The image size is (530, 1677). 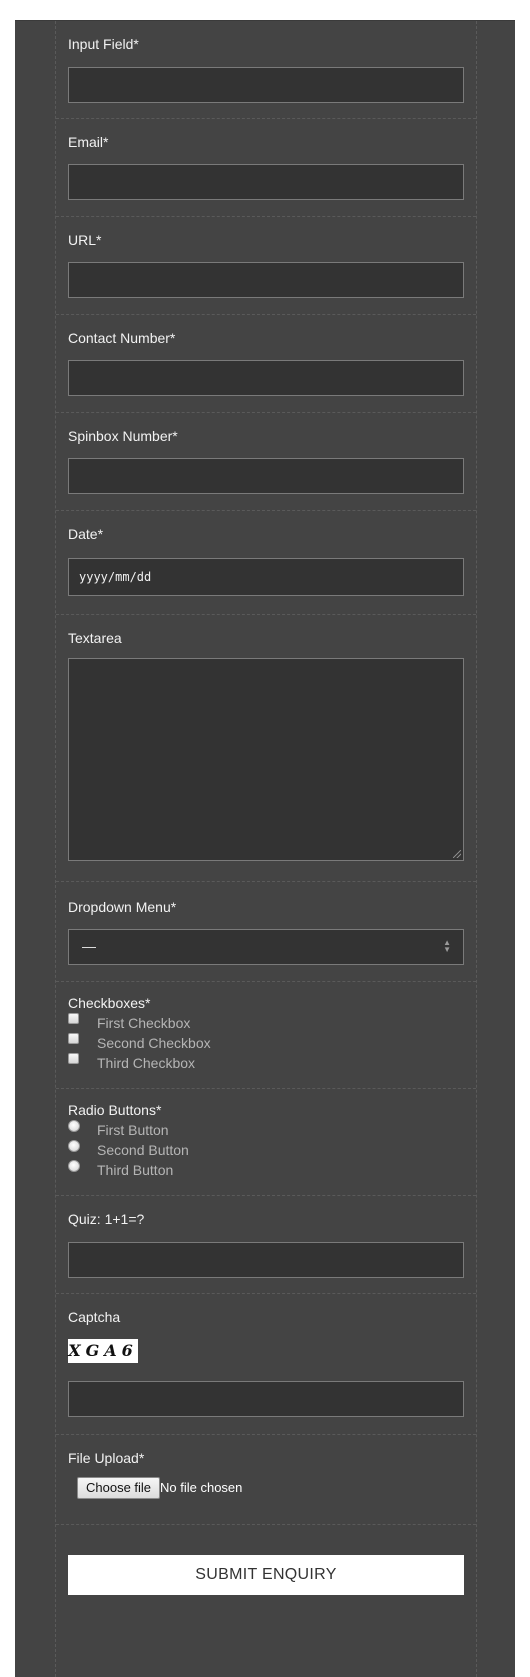 I want to click on quiz-section: Quiz: 1+1=?, so click(x=266, y=1245).